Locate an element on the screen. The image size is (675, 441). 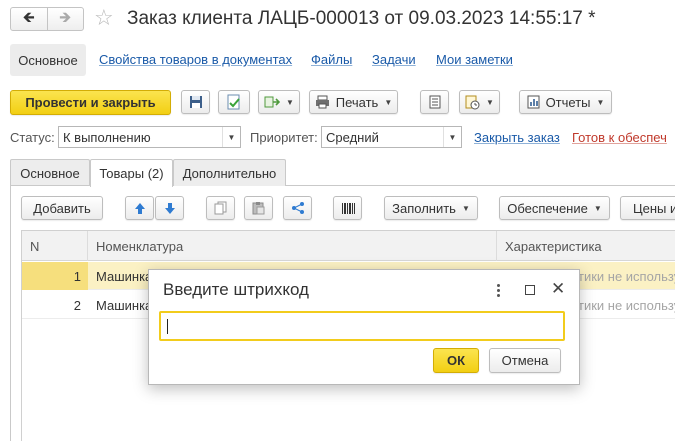
printer-icon is located at coordinates (322, 102).